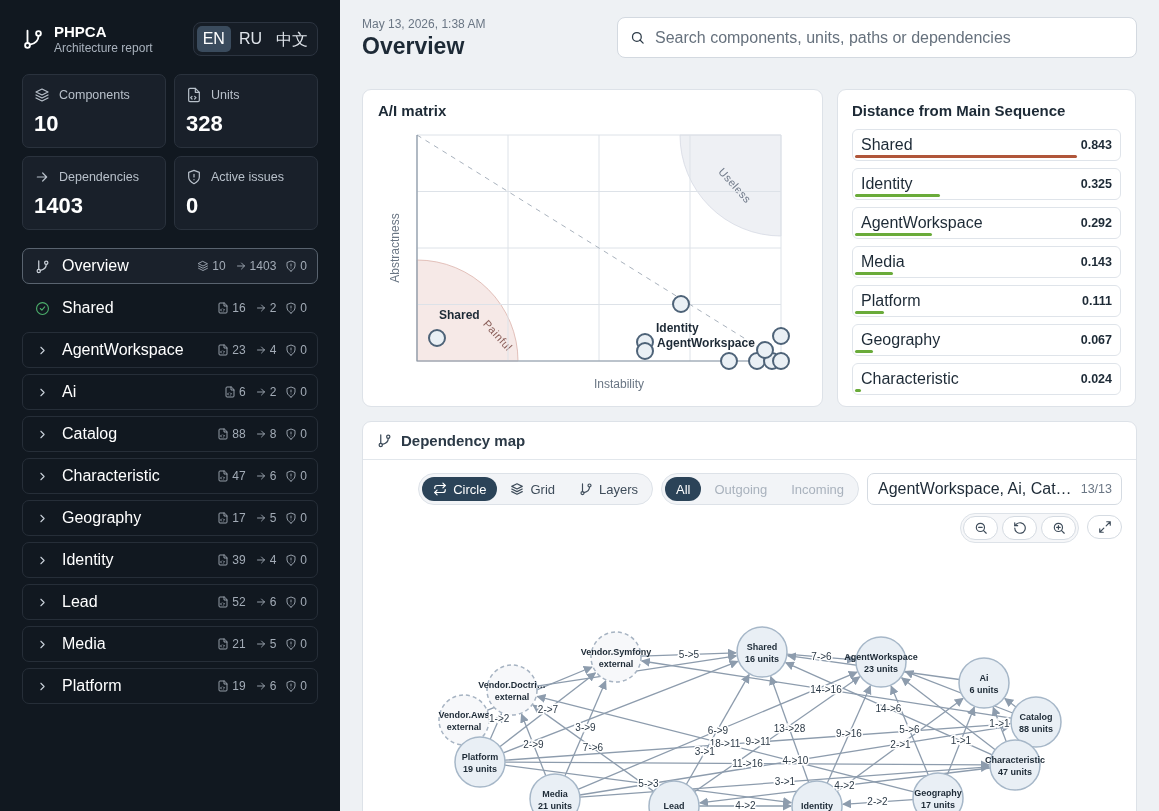 The height and width of the screenshot is (811, 1159). Describe the element at coordinates (986, 184) in the screenshot. I see `distance-row: Identity 0.325` at that location.